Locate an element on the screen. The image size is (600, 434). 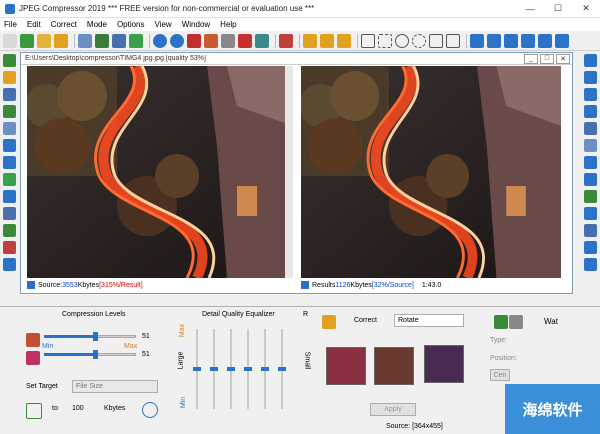
flip-icon is located at coordinates (245, 40).